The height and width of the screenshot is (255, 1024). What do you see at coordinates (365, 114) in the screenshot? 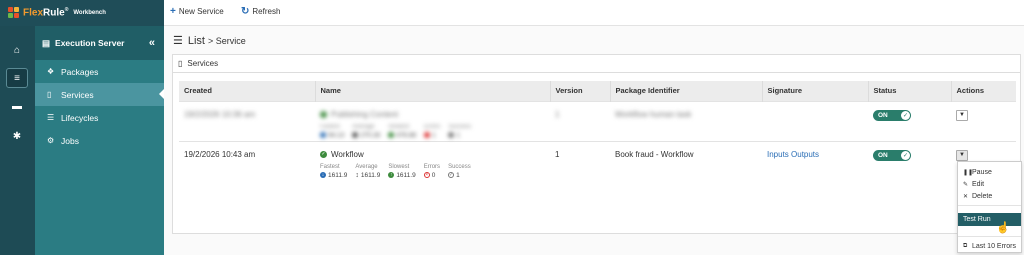
I see `service-name: Publishing Content` at bounding box center [365, 114].